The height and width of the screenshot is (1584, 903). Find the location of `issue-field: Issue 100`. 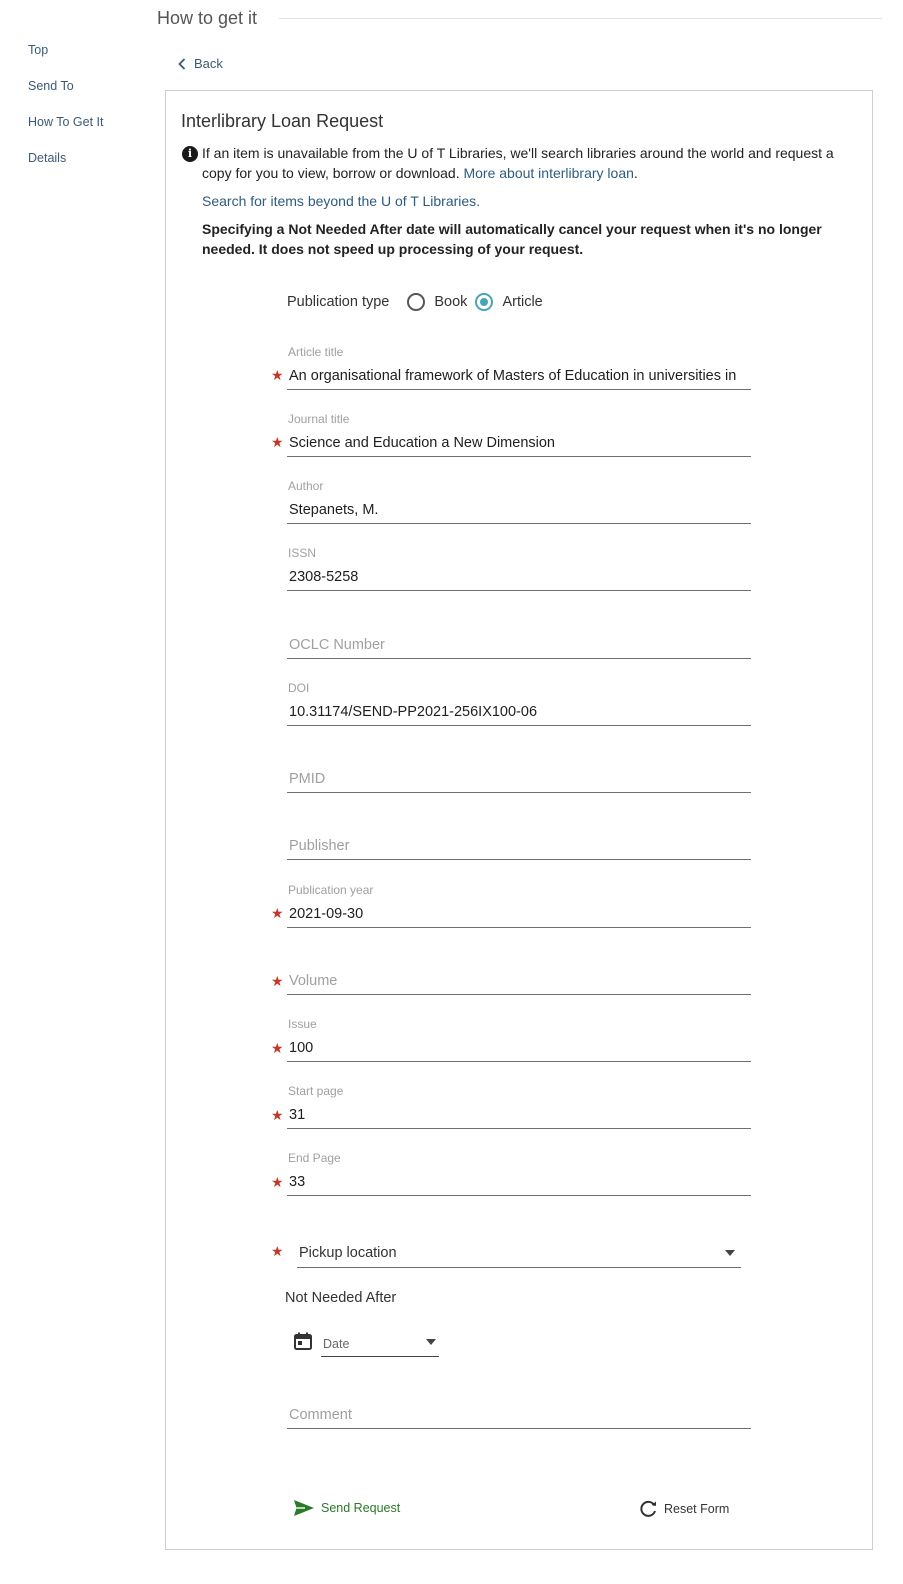

issue-field: Issue 100 is located at coordinates (519, 1039).